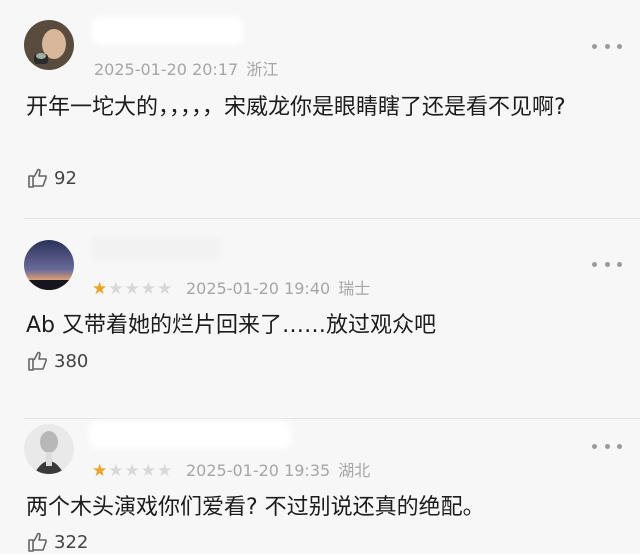 The width and height of the screenshot is (640, 554). What do you see at coordinates (71, 361) in the screenshot?
I see `like-count: 380` at bounding box center [71, 361].